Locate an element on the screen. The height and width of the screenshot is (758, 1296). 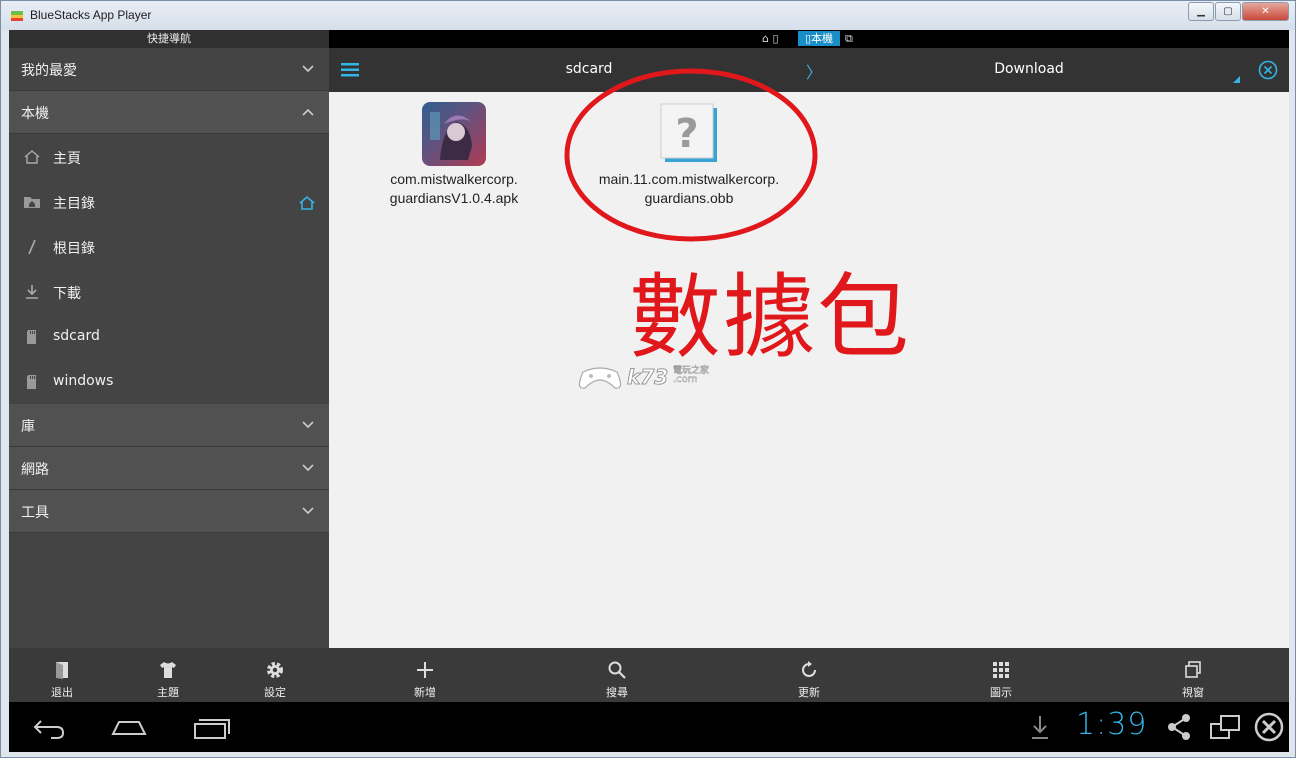
back-icon is located at coordinates (49, 727).